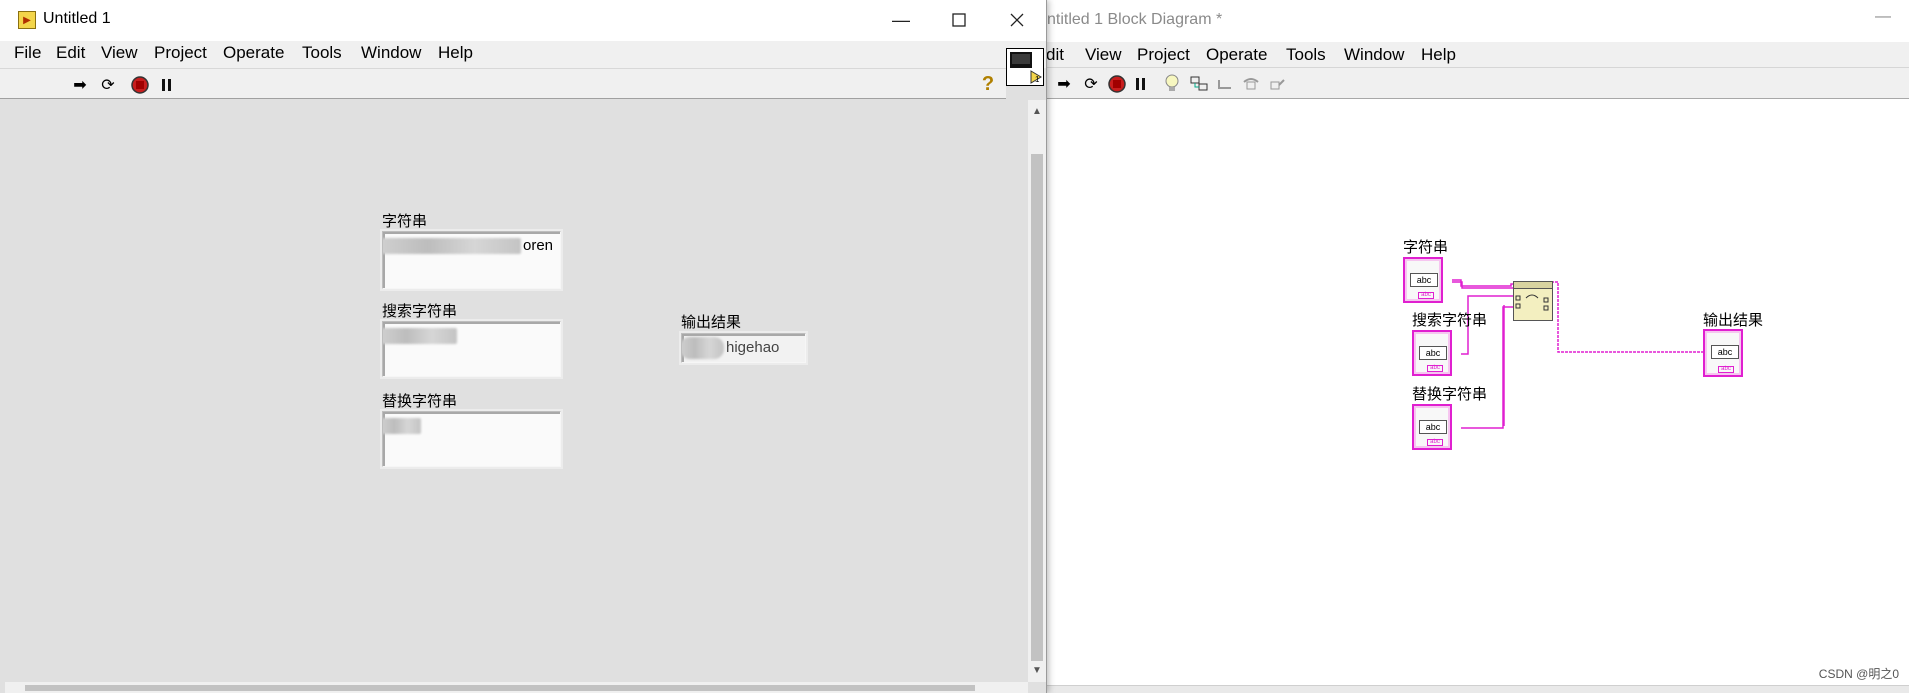 The height and width of the screenshot is (693, 1909). I want to click on node-glyph-icon, so click(1532, 302).